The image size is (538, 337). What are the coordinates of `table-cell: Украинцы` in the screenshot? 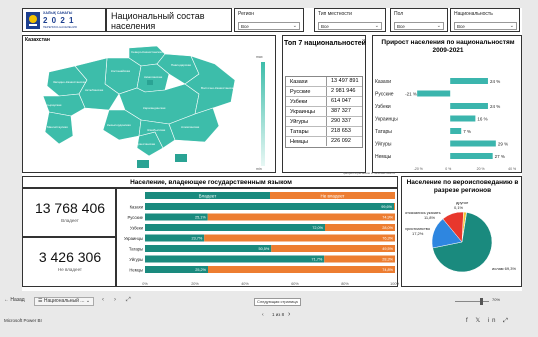 It's located at (302, 112).